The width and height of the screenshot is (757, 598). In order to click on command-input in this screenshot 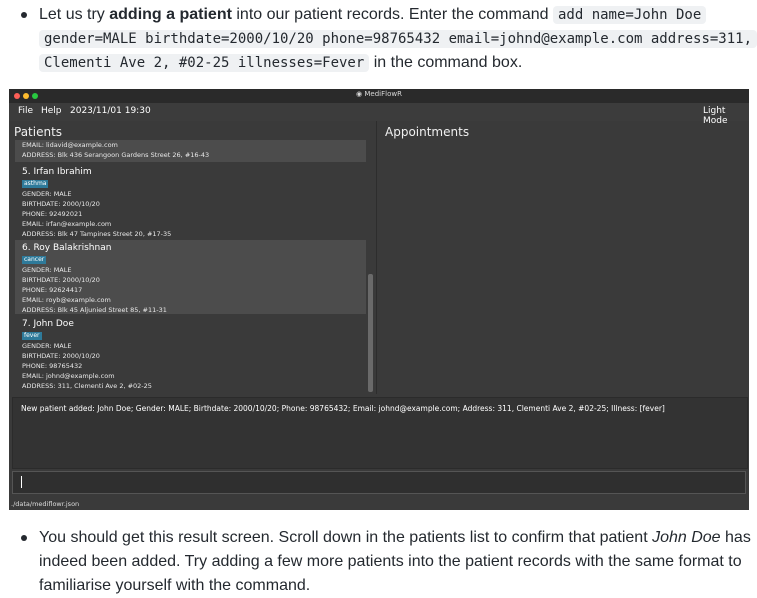, I will do `click(379, 482)`.